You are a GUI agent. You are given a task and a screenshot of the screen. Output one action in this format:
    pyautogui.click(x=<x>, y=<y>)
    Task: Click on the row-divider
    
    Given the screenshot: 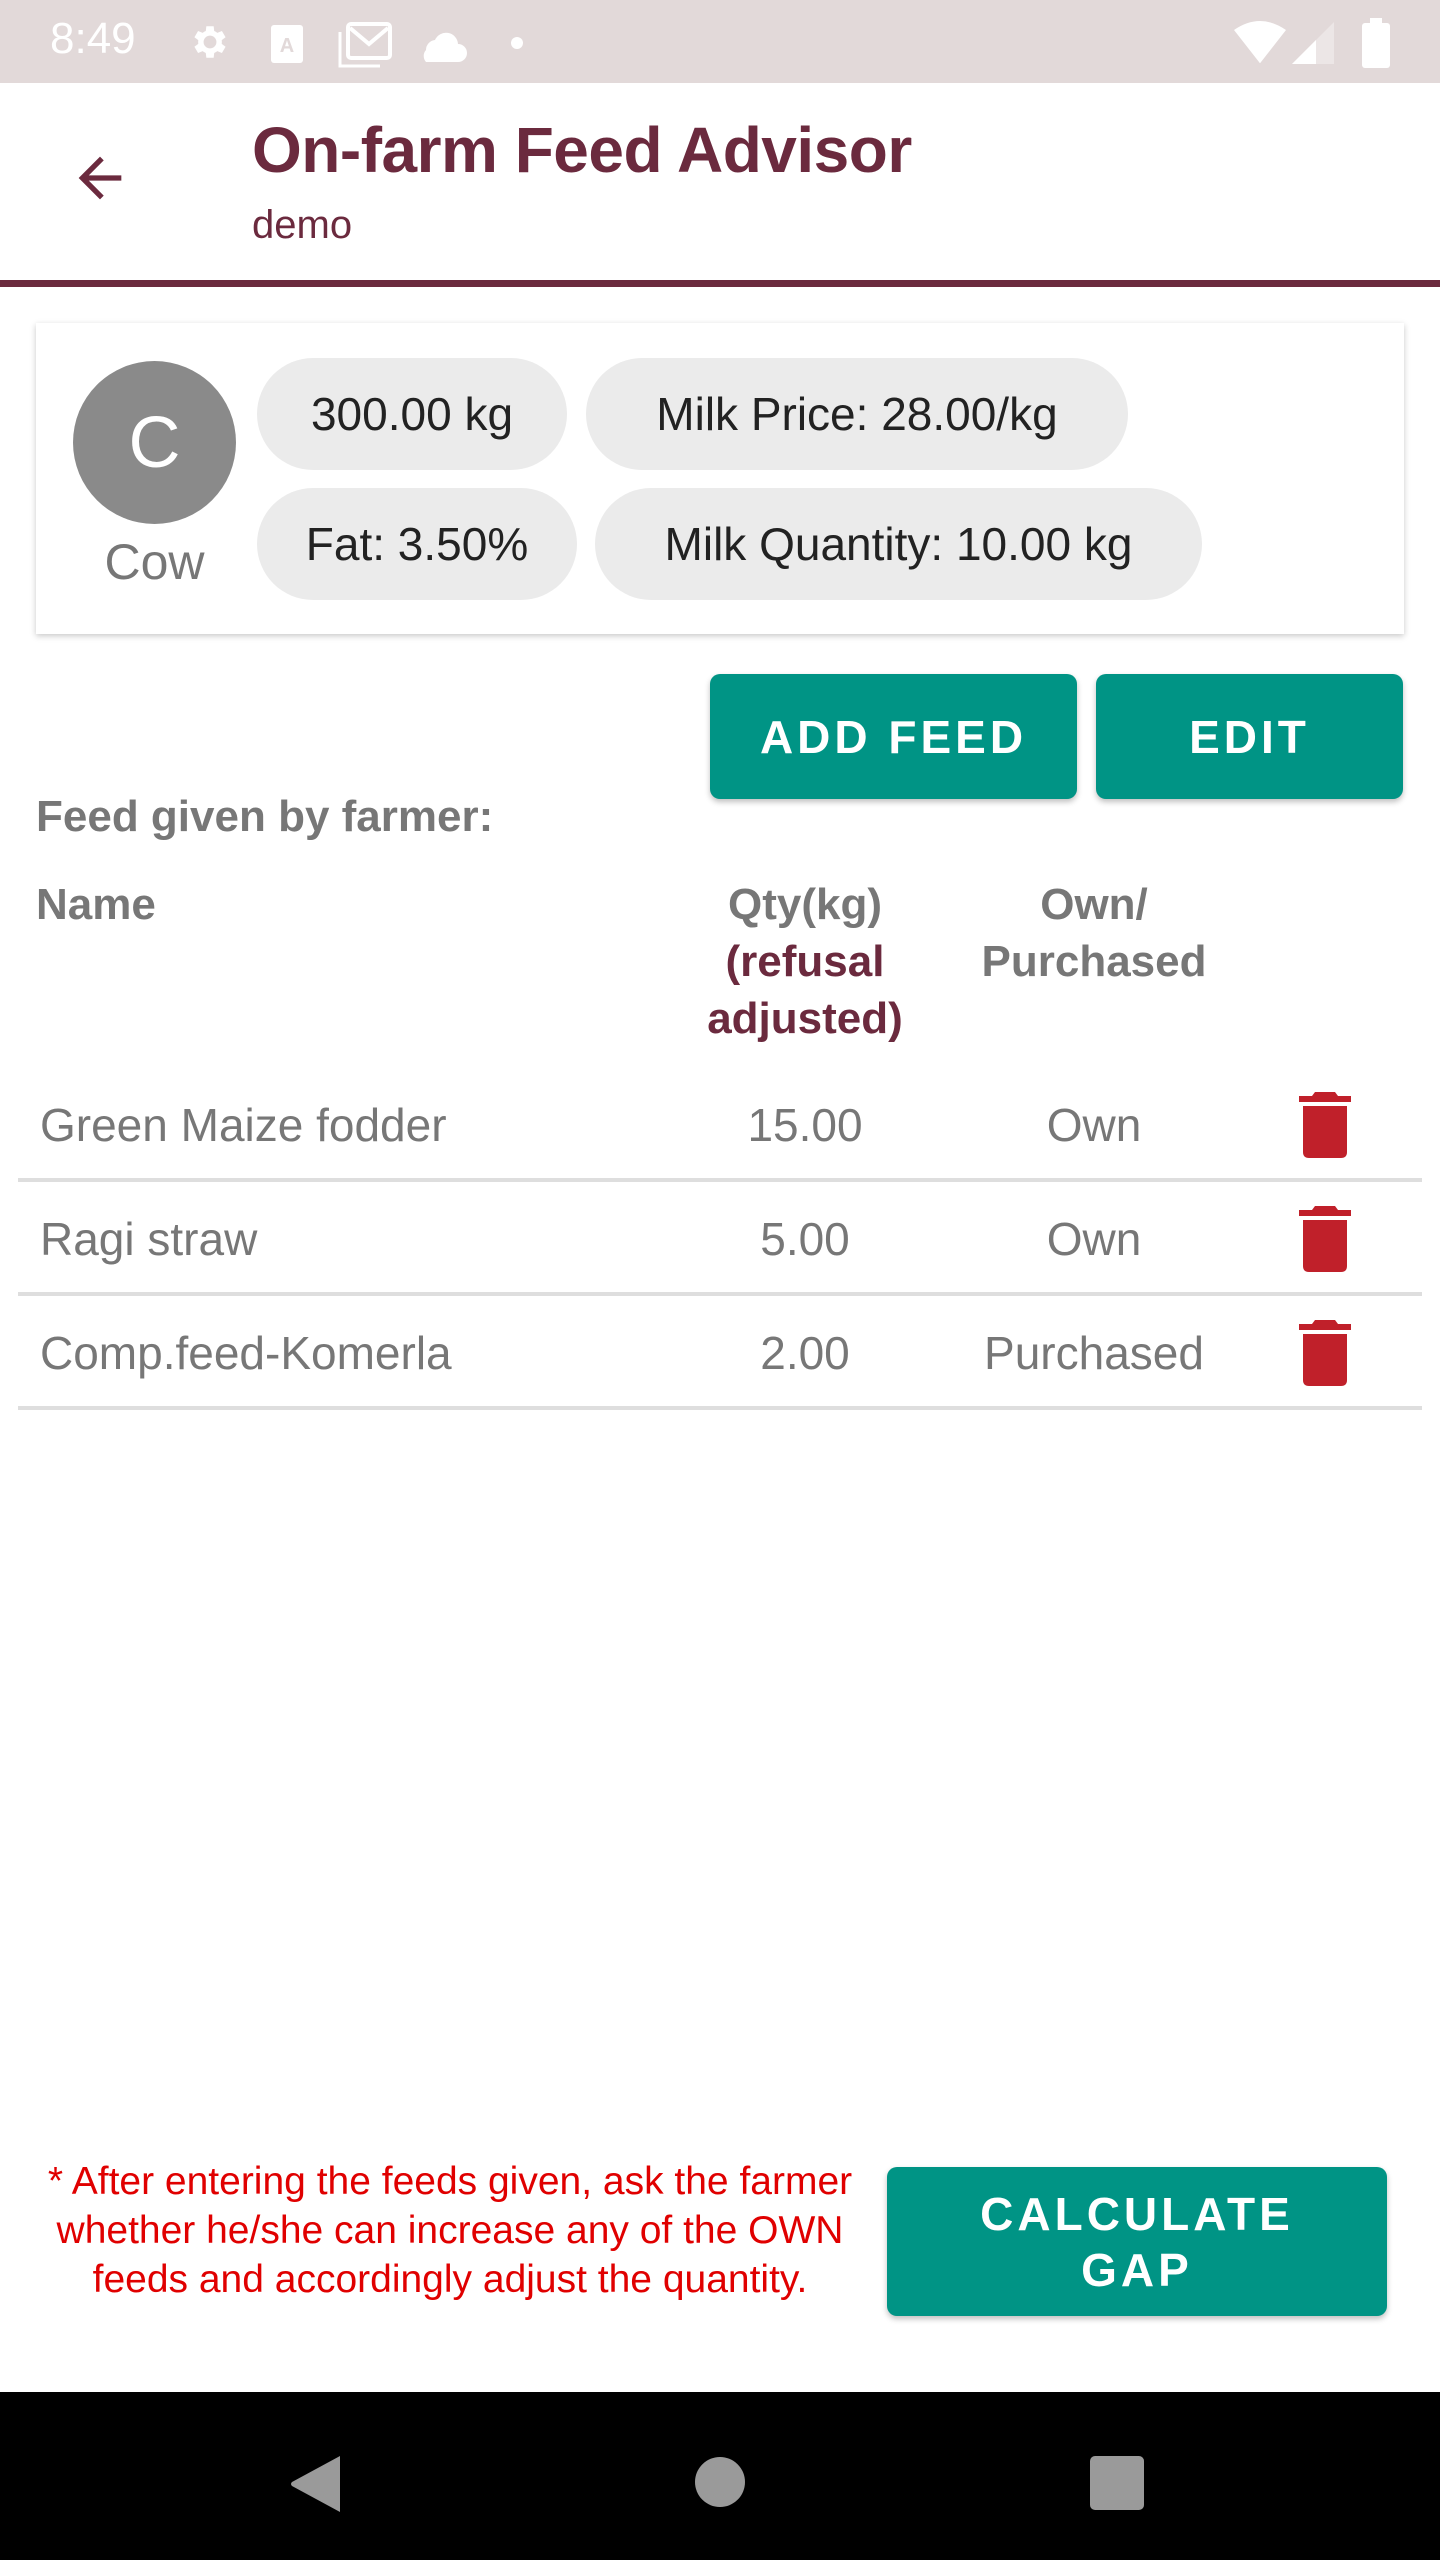 What is the action you would take?
    pyautogui.click(x=720, y=1408)
    